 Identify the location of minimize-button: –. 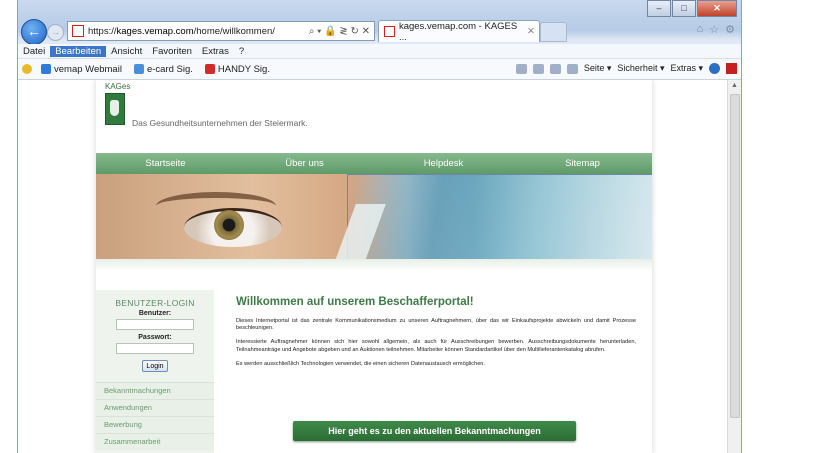
(659, 8).